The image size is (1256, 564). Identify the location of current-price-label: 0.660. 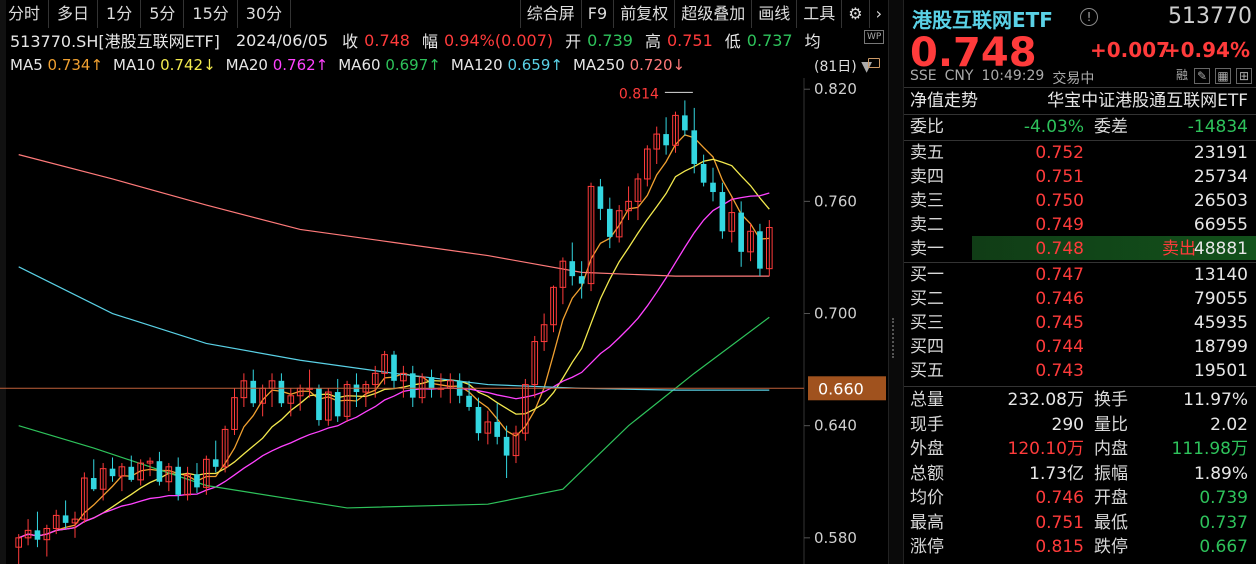
(841, 388).